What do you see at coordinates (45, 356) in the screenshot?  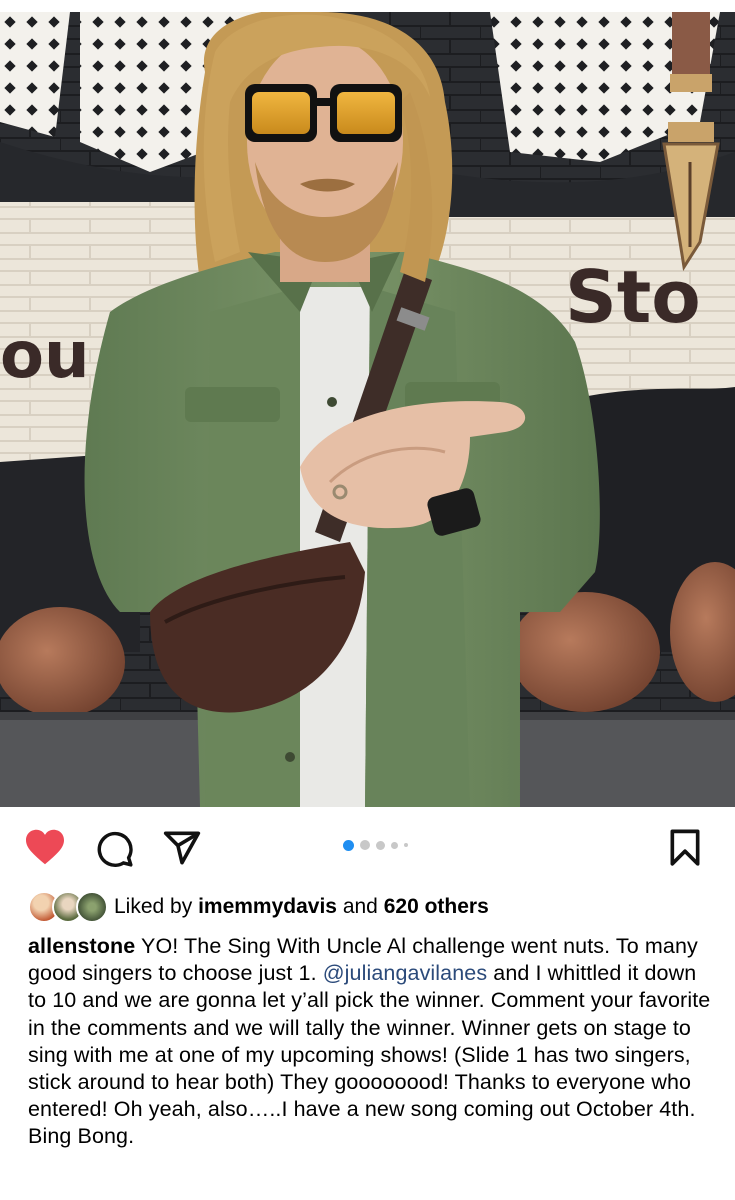 I see `wall-text-left: ou` at bounding box center [45, 356].